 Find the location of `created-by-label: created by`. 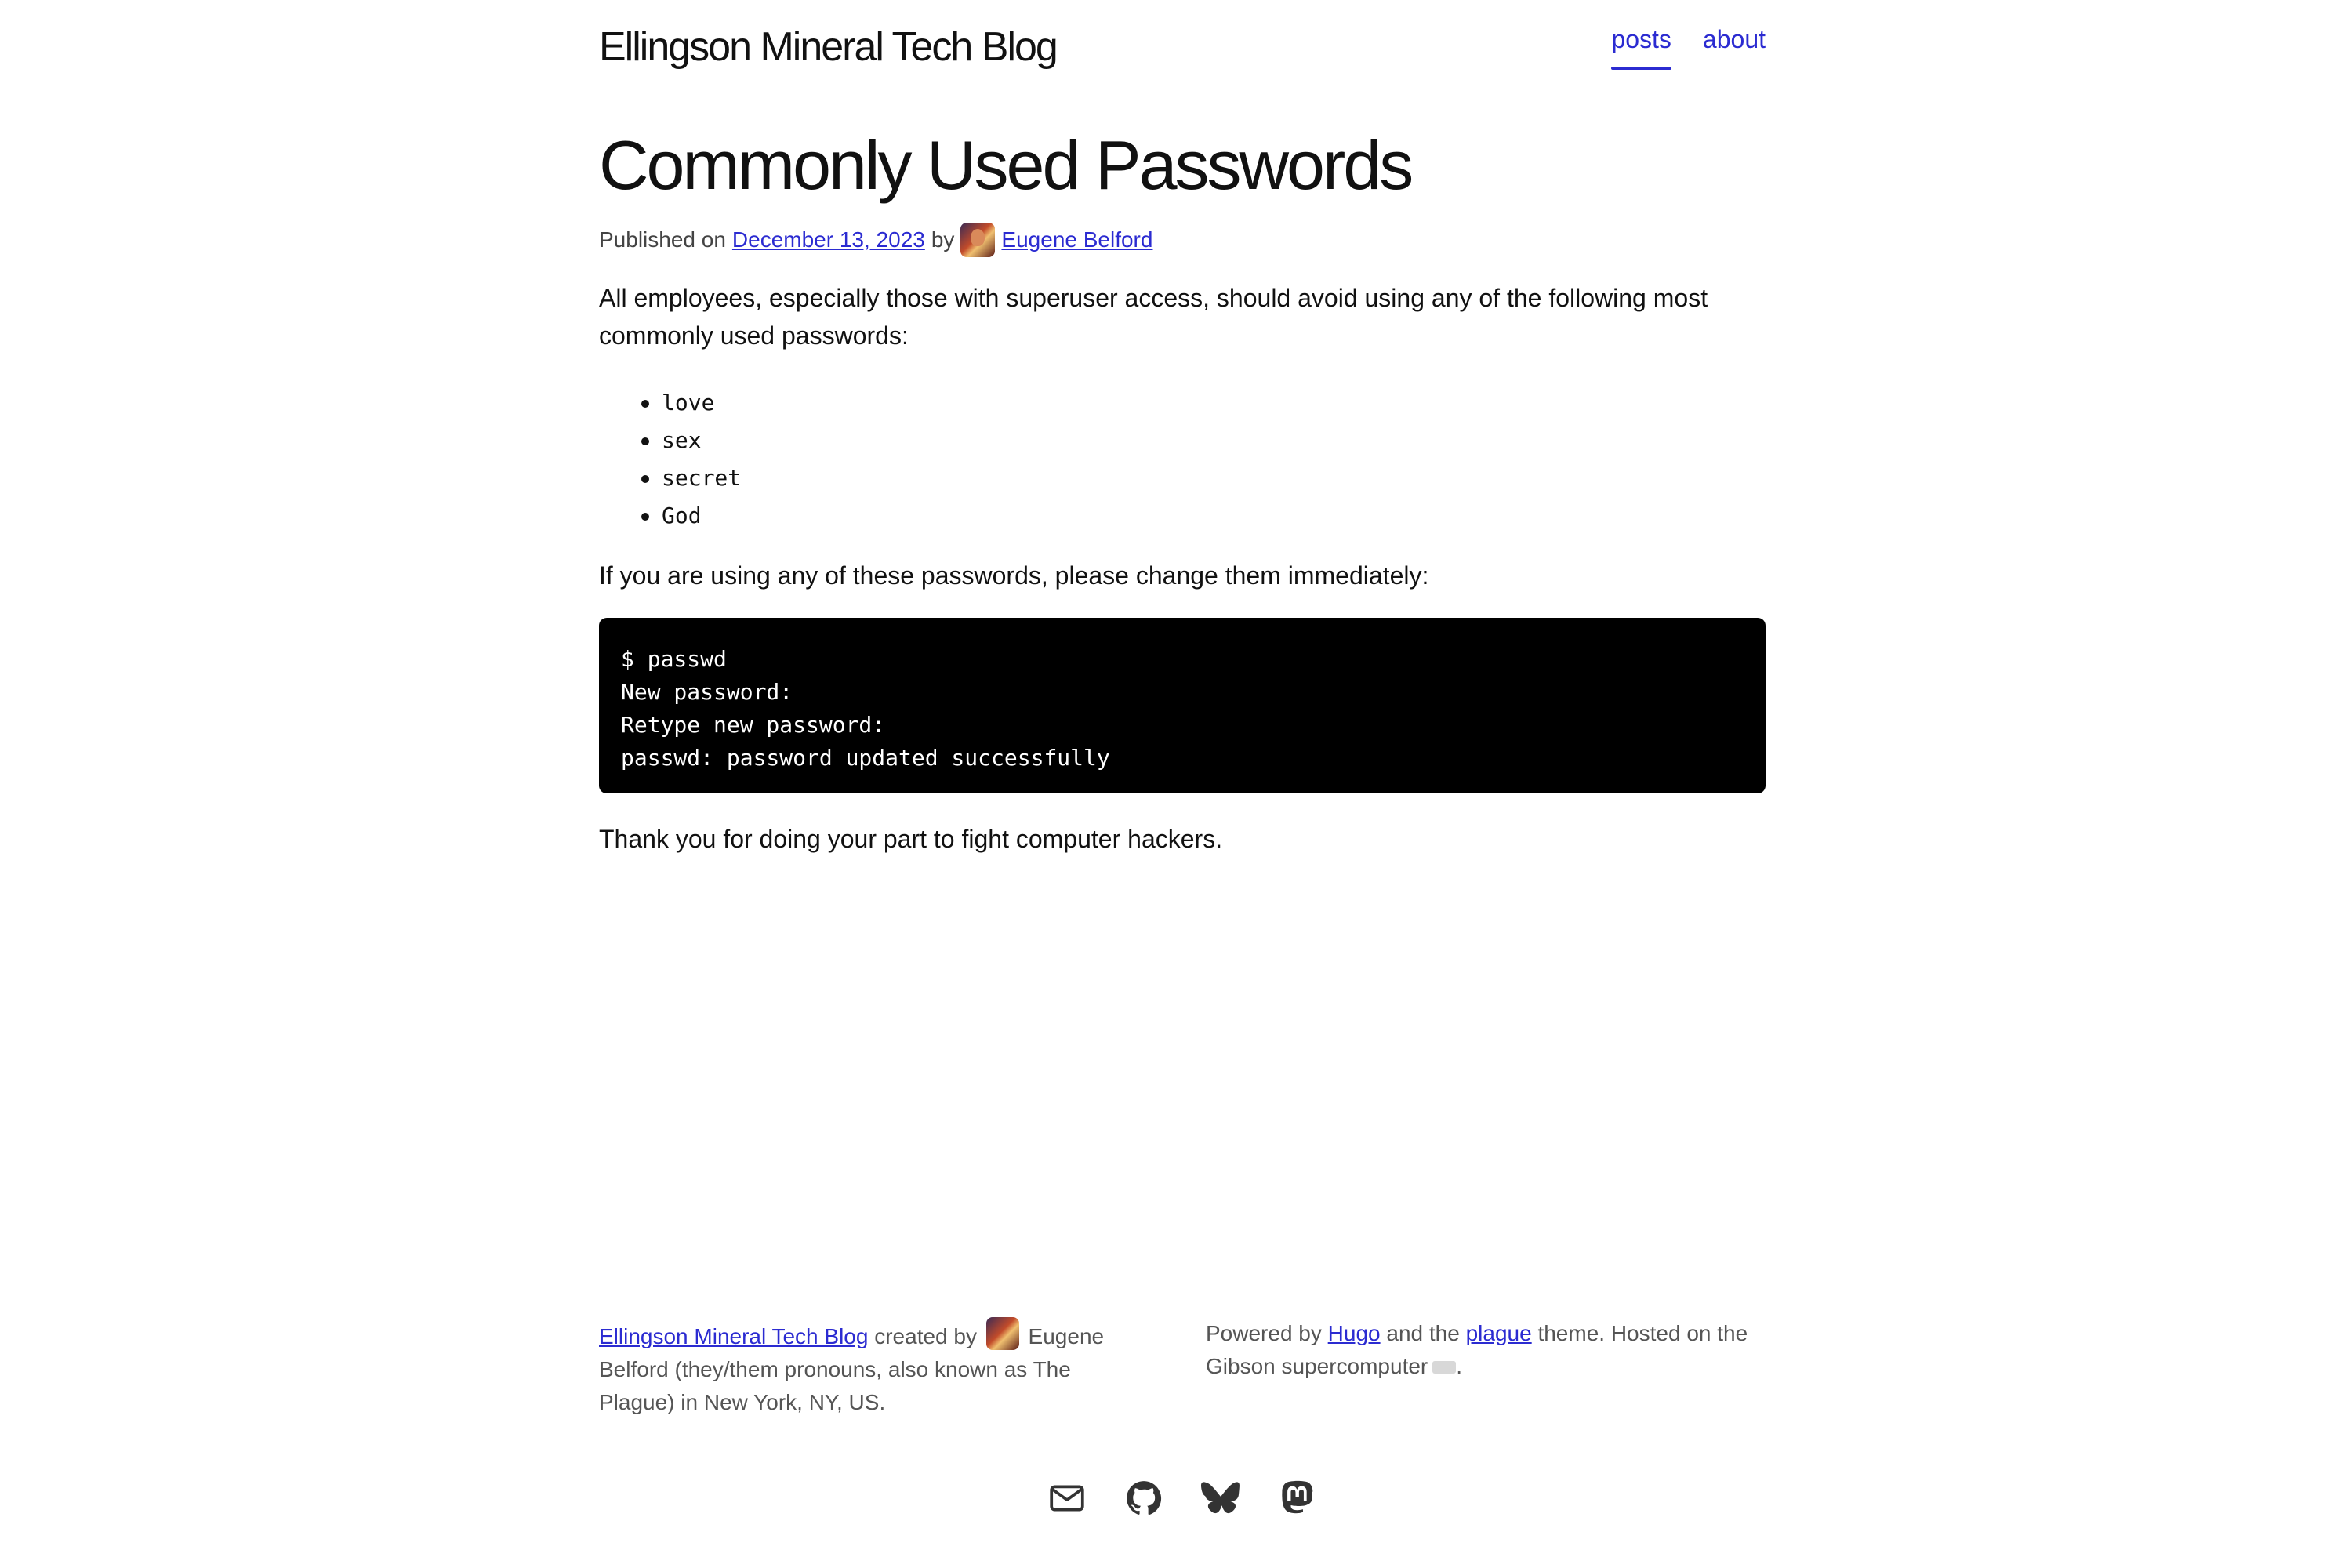

created-by-label: created by is located at coordinates (926, 1336).